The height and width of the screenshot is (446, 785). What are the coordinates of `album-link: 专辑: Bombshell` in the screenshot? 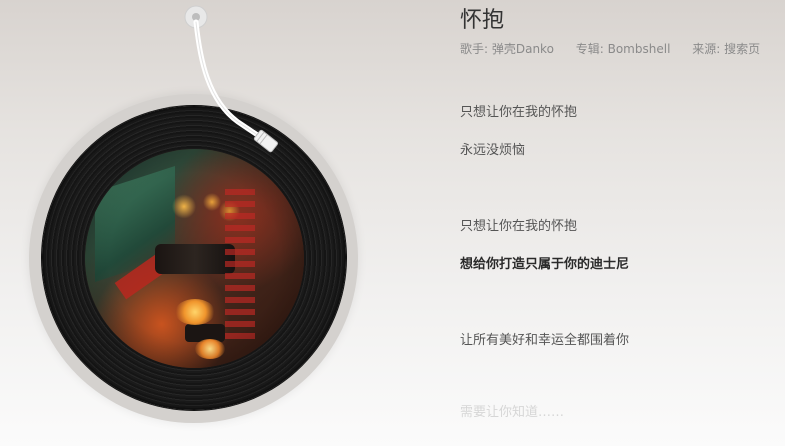 It's located at (623, 49).